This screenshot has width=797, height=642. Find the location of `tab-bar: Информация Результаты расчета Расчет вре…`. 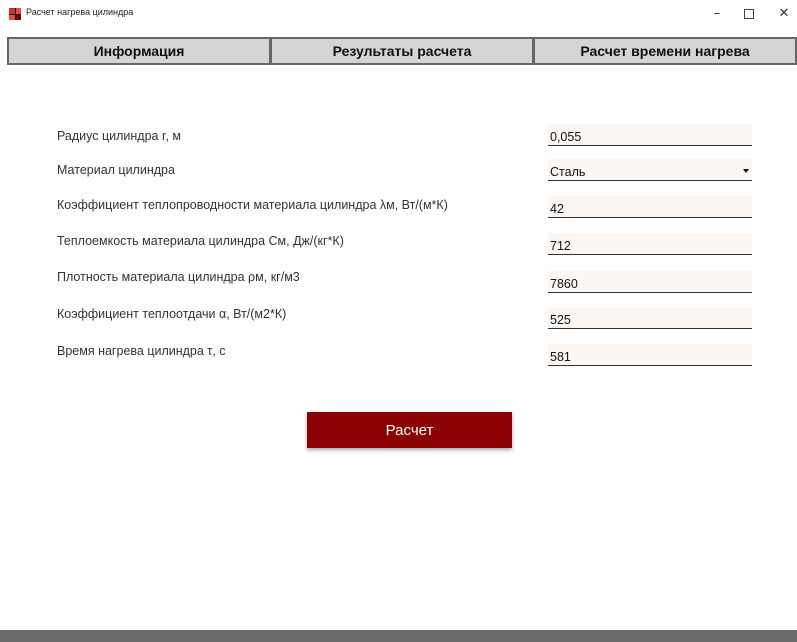

tab-bar: Информация Результаты расчета Расчет вре… is located at coordinates (402, 51).